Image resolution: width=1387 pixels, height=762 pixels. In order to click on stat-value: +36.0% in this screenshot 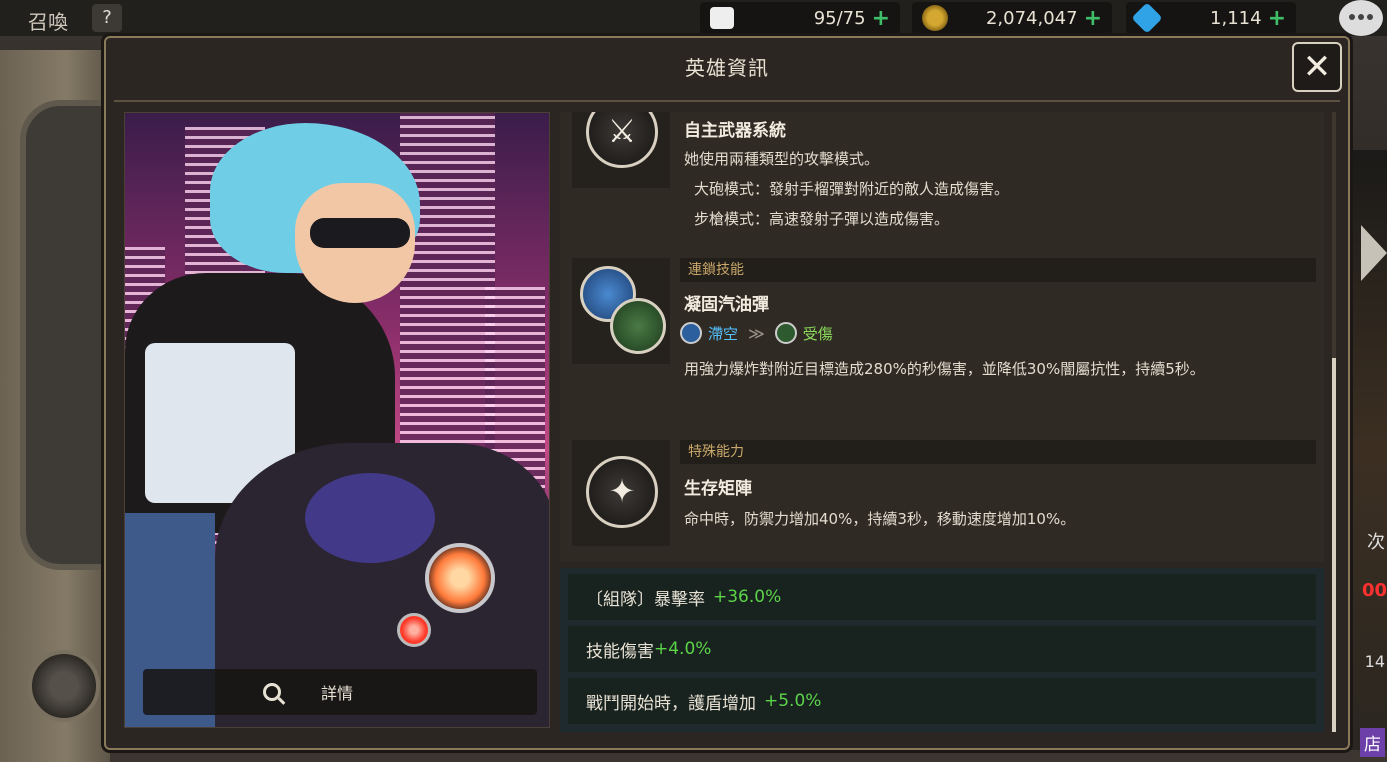, I will do `click(747, 597)`.